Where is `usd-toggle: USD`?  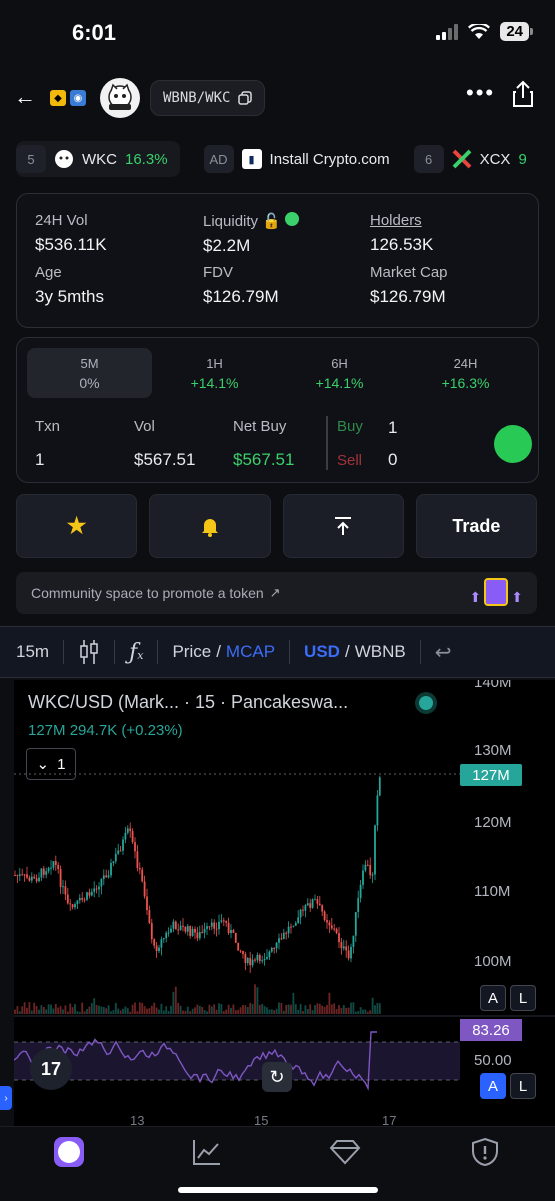
usd-toggle: USD is located at coordinates (322, 652).